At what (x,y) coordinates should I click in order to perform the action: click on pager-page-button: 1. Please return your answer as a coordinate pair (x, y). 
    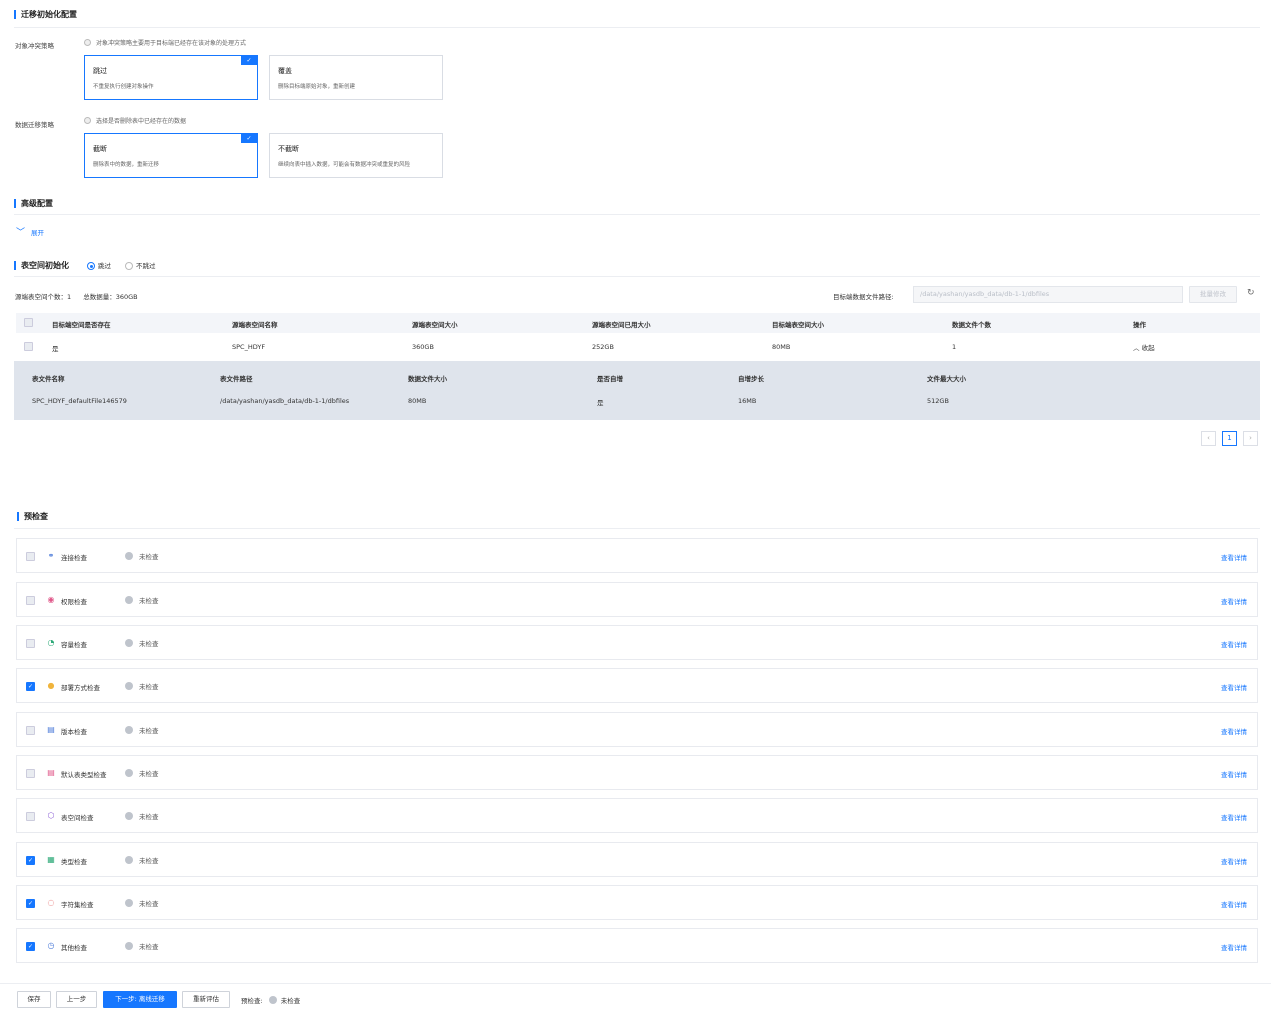
    Looking at the image, I should click on (1229, 438).